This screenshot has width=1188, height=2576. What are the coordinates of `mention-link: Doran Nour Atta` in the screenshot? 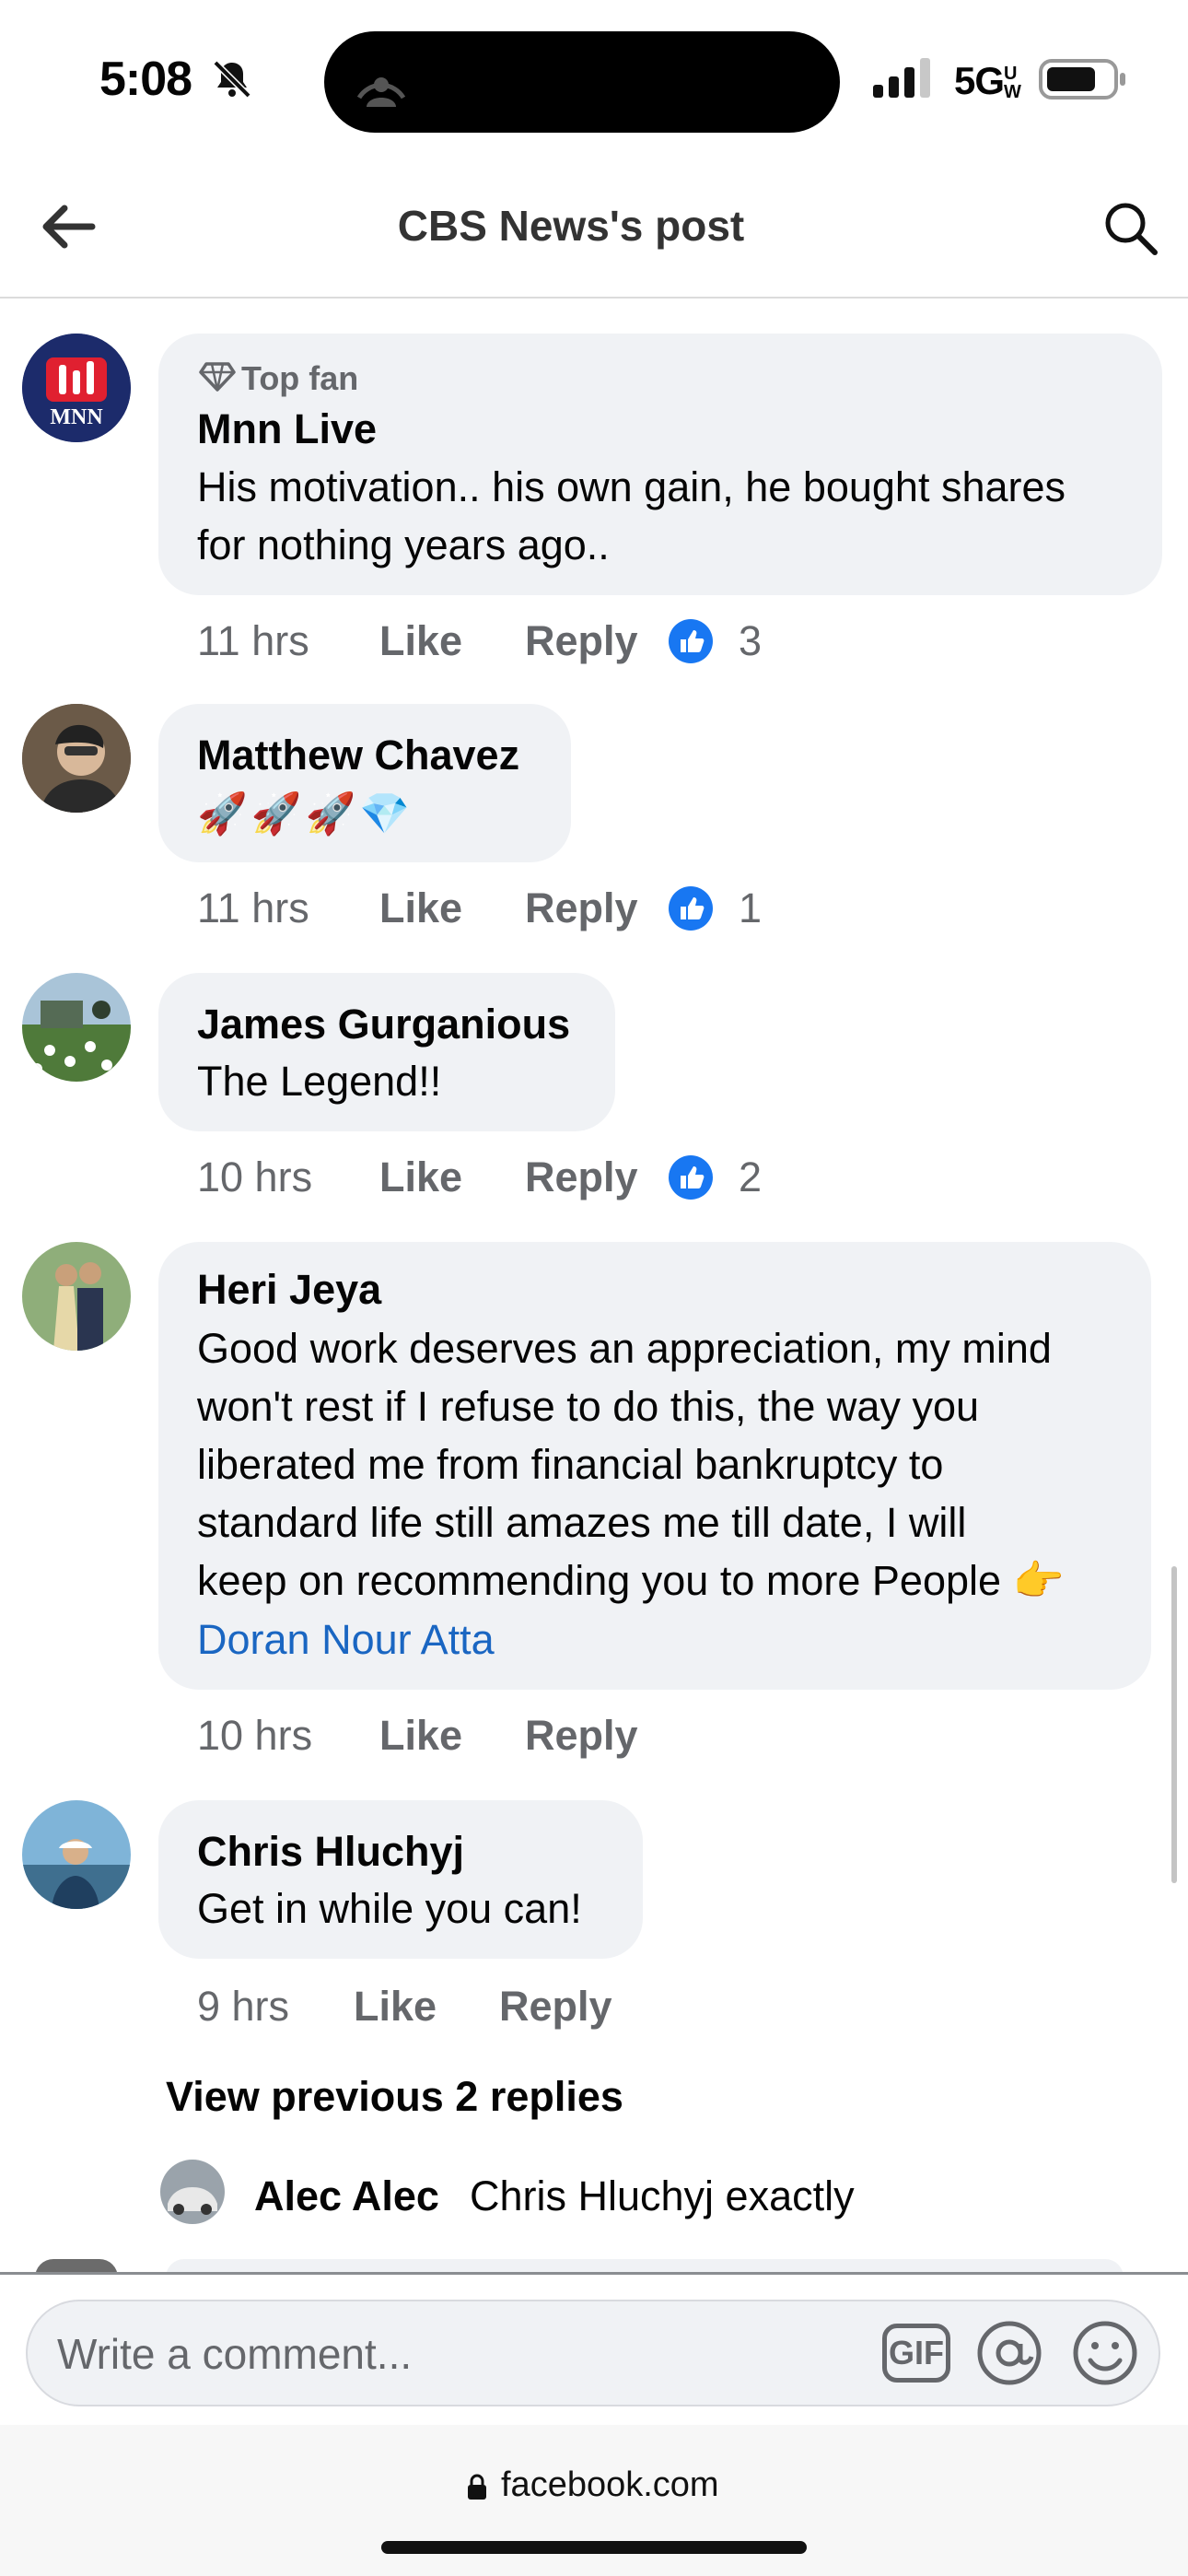 It's located at (346, 1639).